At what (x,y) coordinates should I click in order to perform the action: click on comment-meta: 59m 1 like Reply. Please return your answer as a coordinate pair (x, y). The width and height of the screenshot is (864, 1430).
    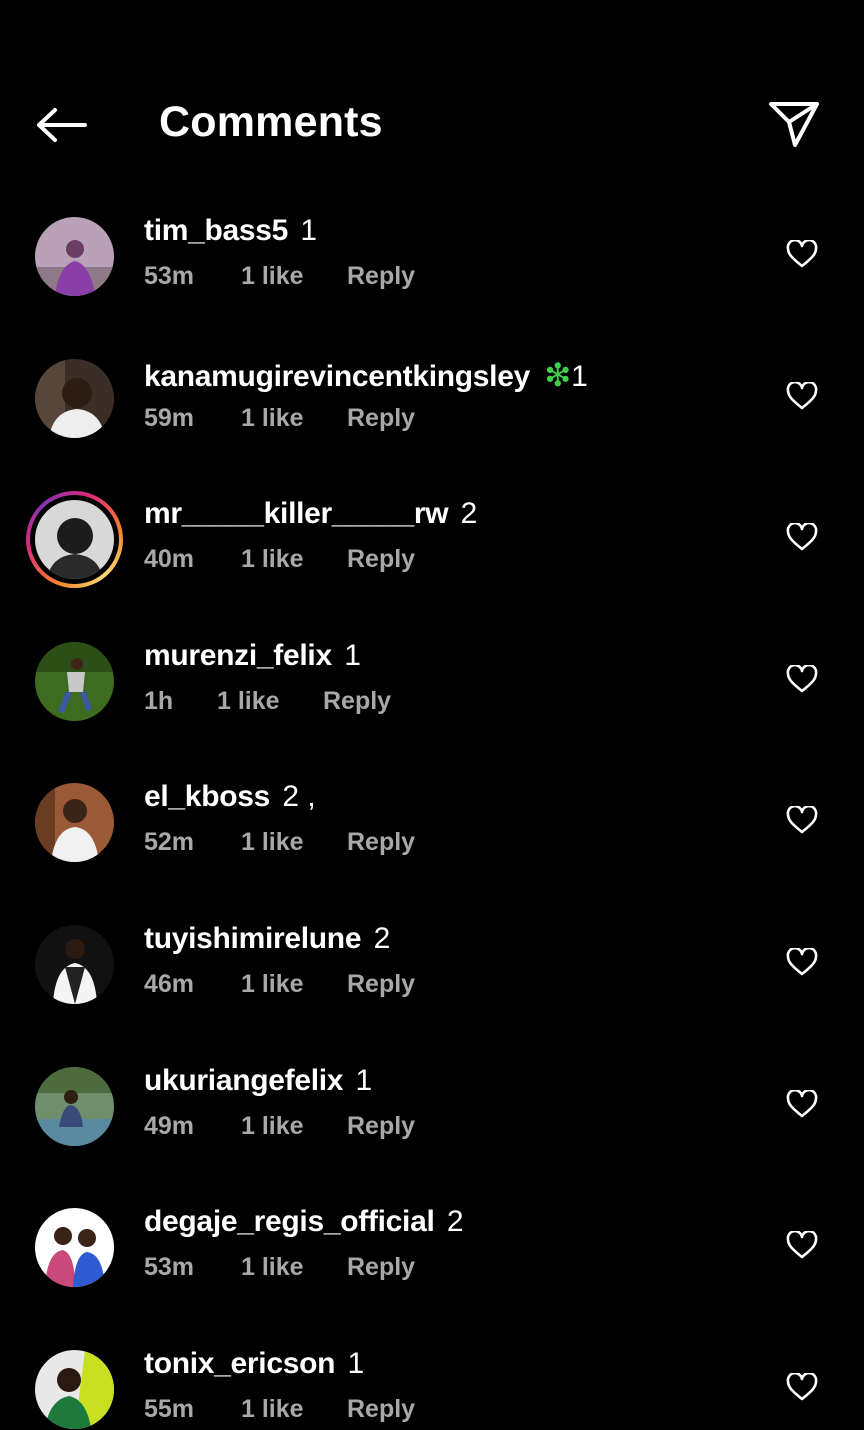
    Looking at the image, I should click on (279, 418).